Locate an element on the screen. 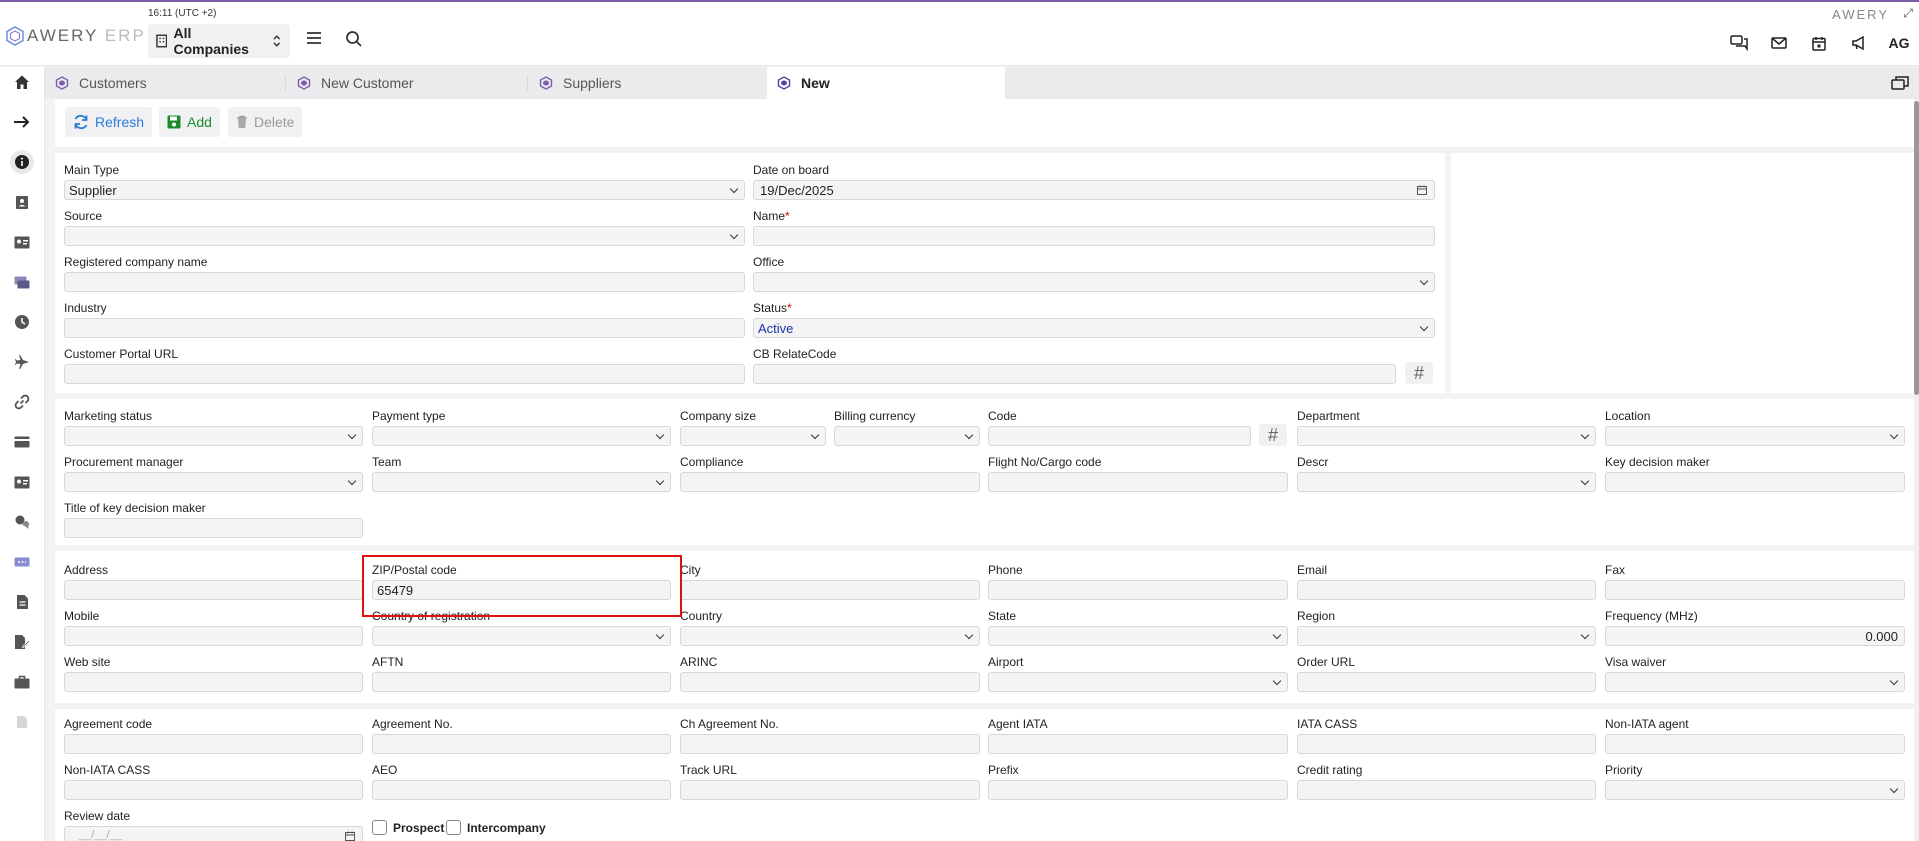 This screenshot has width=1919, height=841. tab-suppliers: Suppliers is located at coordinates (648, 83).